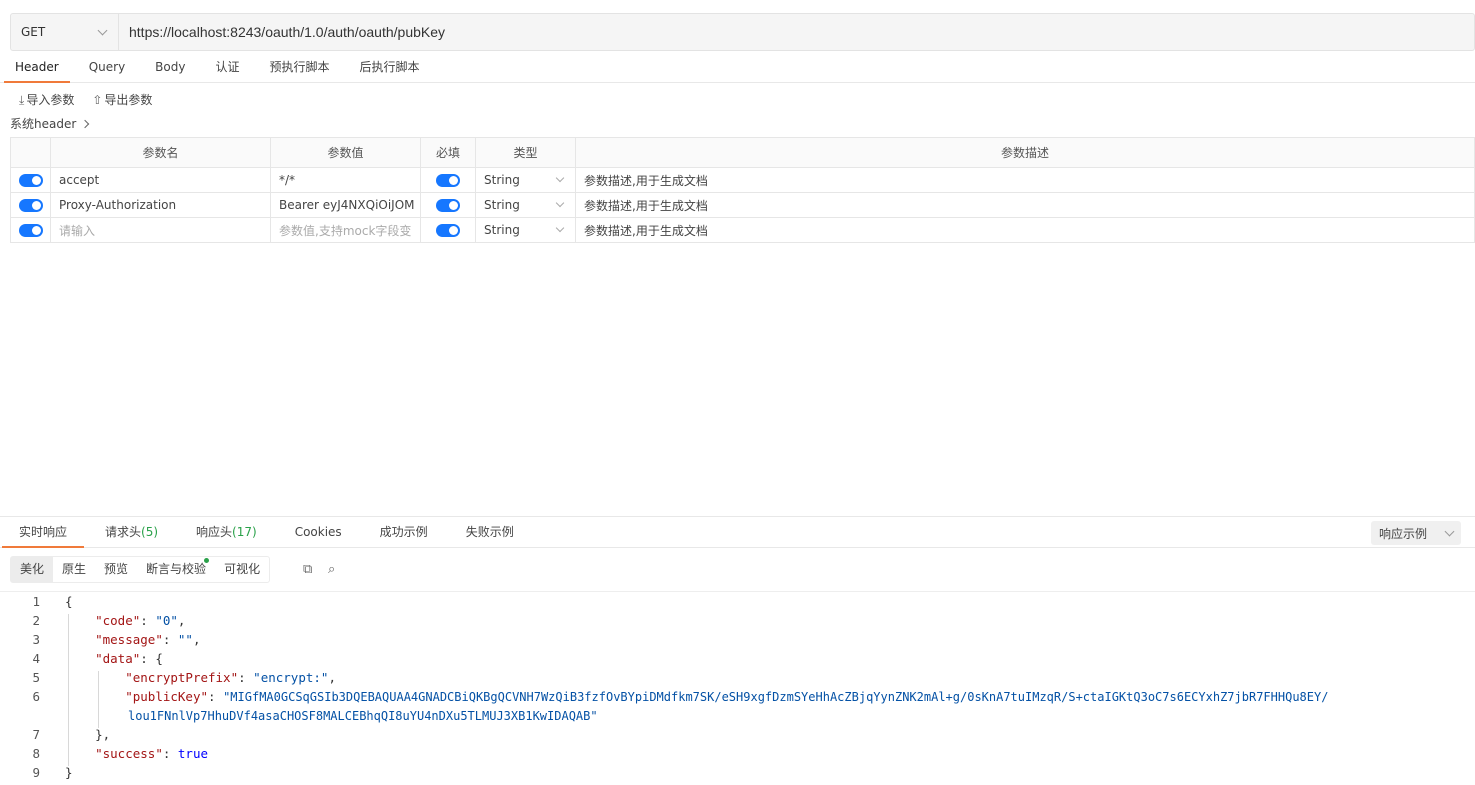 The height and width of the screenshot is (785, 1475). What do you see at coordinates (85, 123) in the screenshot?
I see `chevron-right-icon` at bounding box center [85, 123].